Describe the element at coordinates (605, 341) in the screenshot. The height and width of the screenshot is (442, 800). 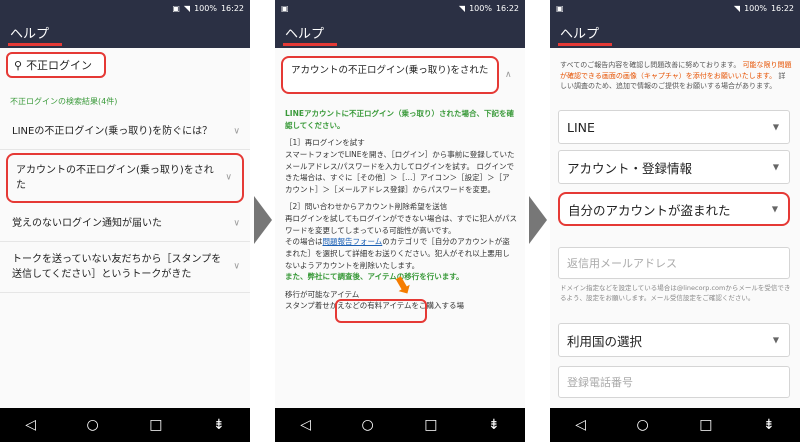
I see `select-value: 利用国の選択` at that location.